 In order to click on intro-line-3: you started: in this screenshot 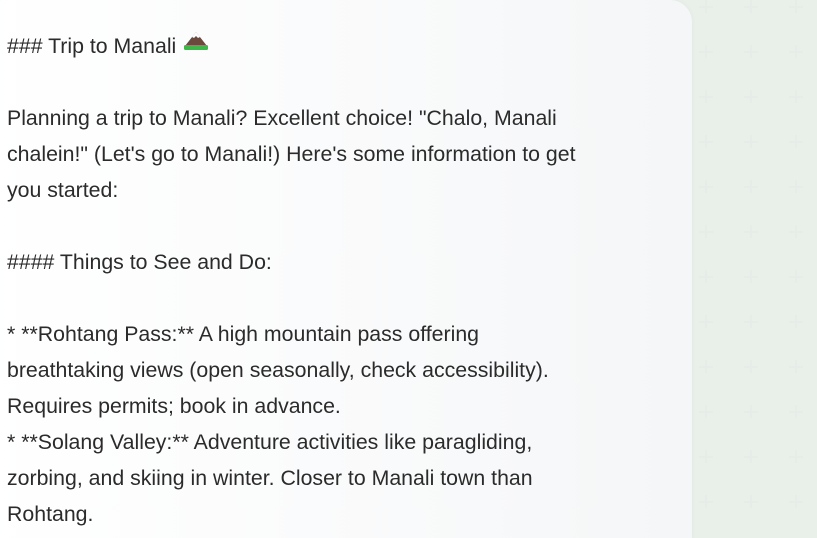, I will do `click(63, 190)`.